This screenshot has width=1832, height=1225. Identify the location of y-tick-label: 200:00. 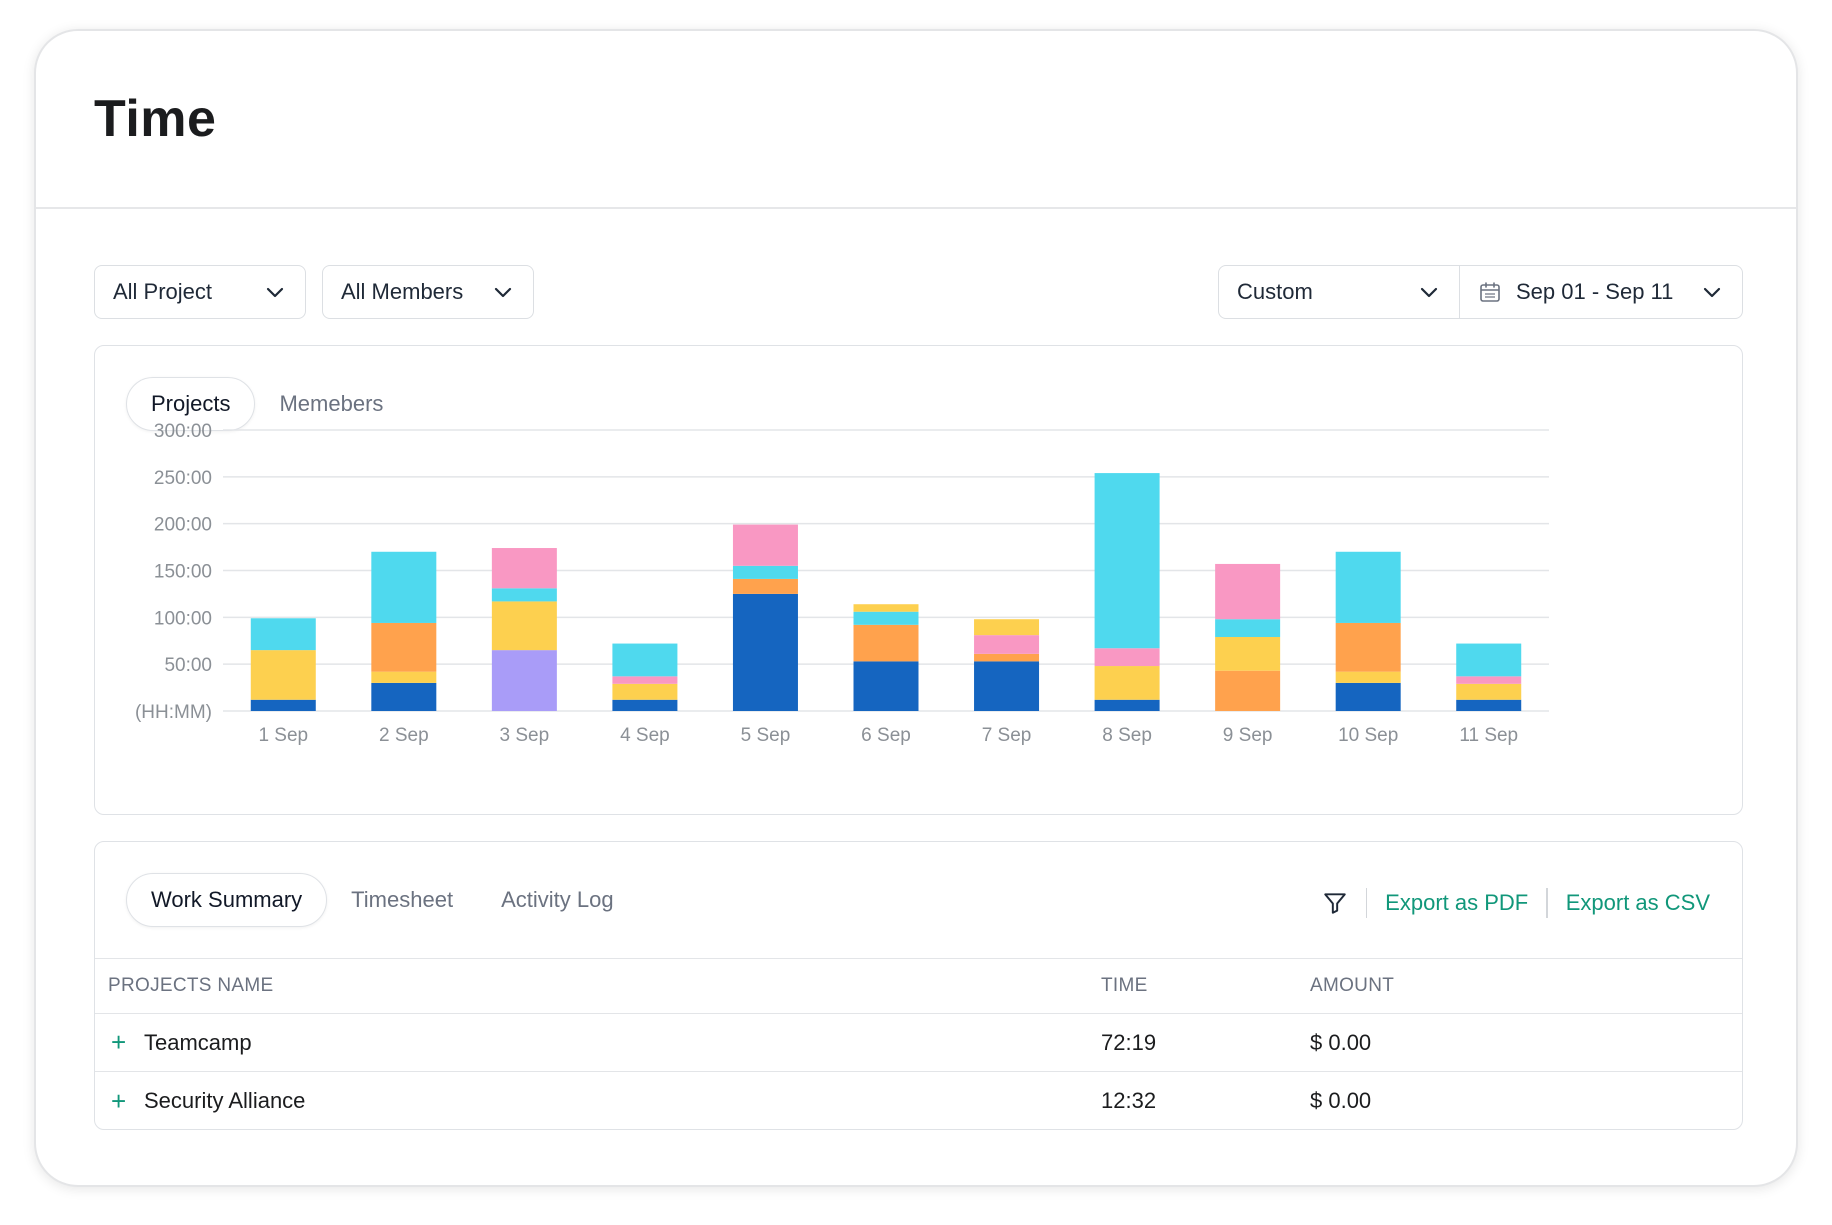
(183, 525).